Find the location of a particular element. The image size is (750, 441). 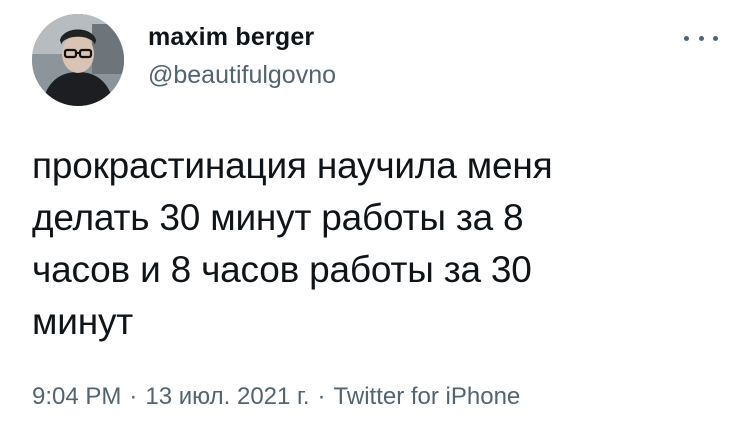

tweet-text-line: часов и 8 часов работы за 30 is located at coordinates (282, 269).